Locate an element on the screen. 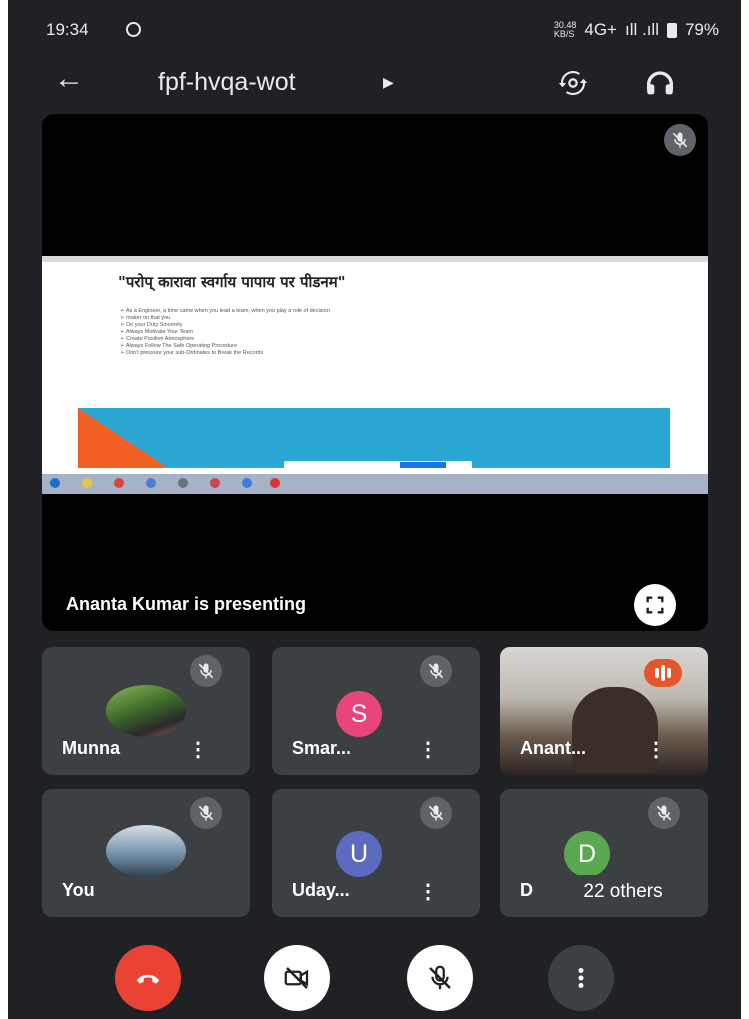 This screenshot has width=749, height=1019. participant-tile: You is located at coordinates (146, 853).